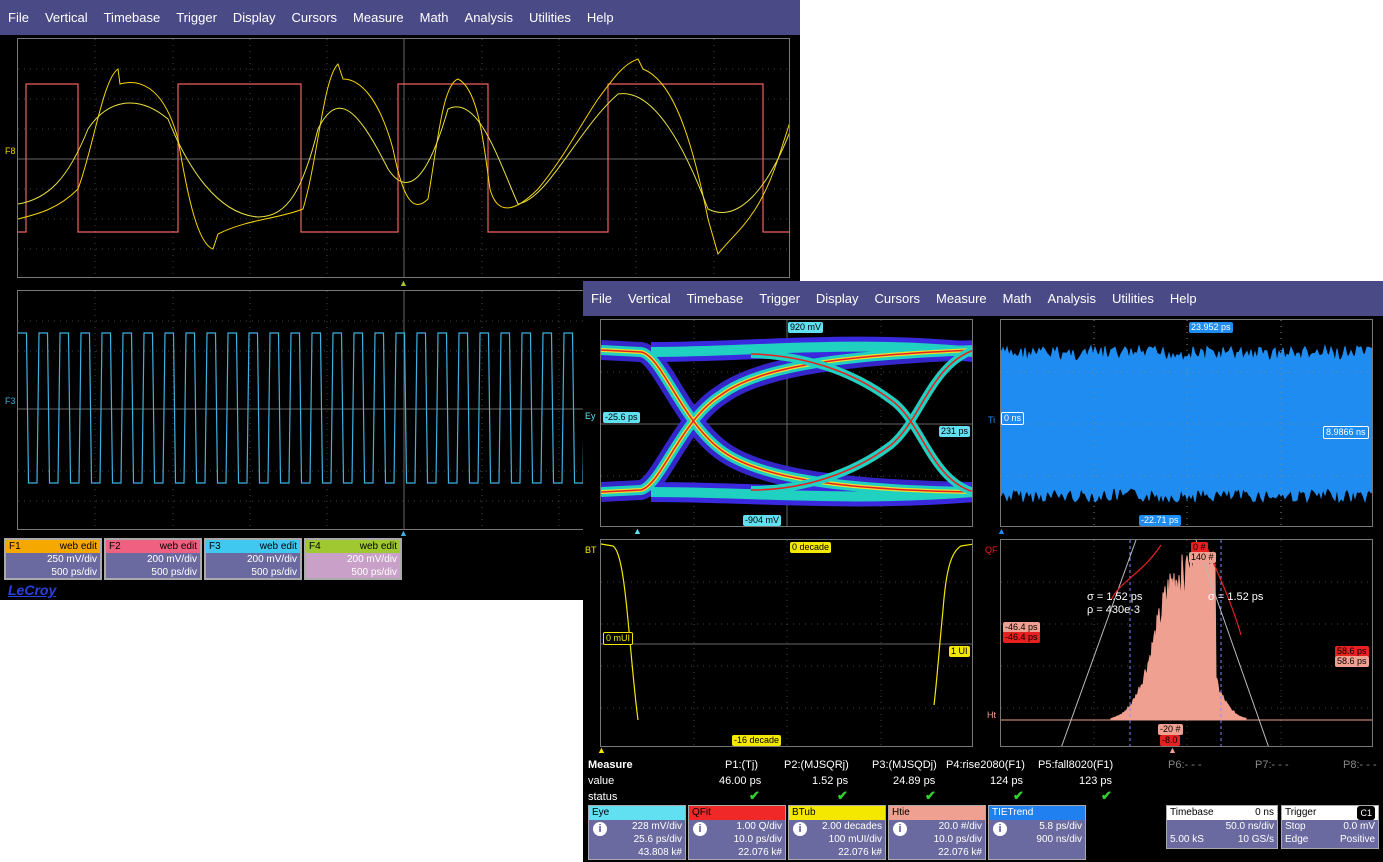 This screenshot has height=862, width=1383. What do you see at coordinates (786, 643) in the screenshot?
I see `bathtub-grid` at bounding box center [786, 643].